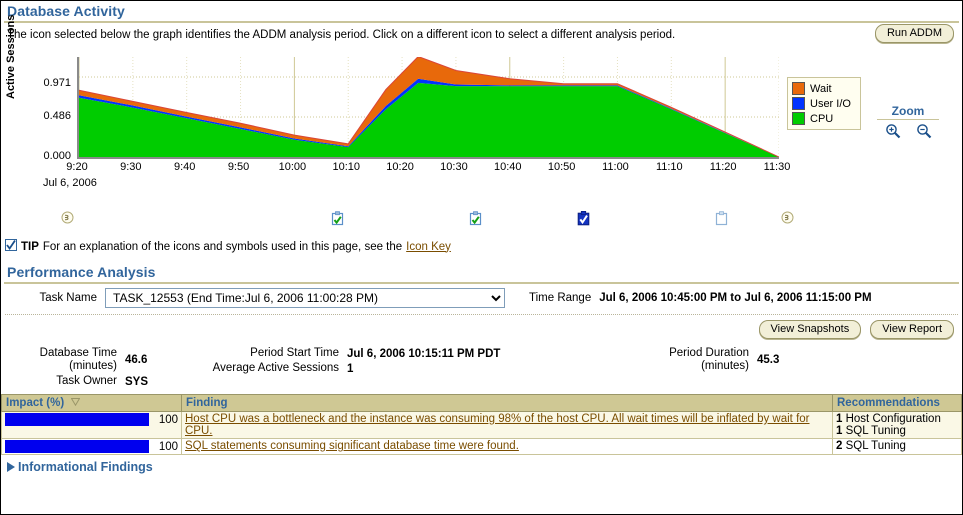  Describe the element at coordinates (131, 167) in the screenshot. I see `x-tick-1: 9:30` at that location.